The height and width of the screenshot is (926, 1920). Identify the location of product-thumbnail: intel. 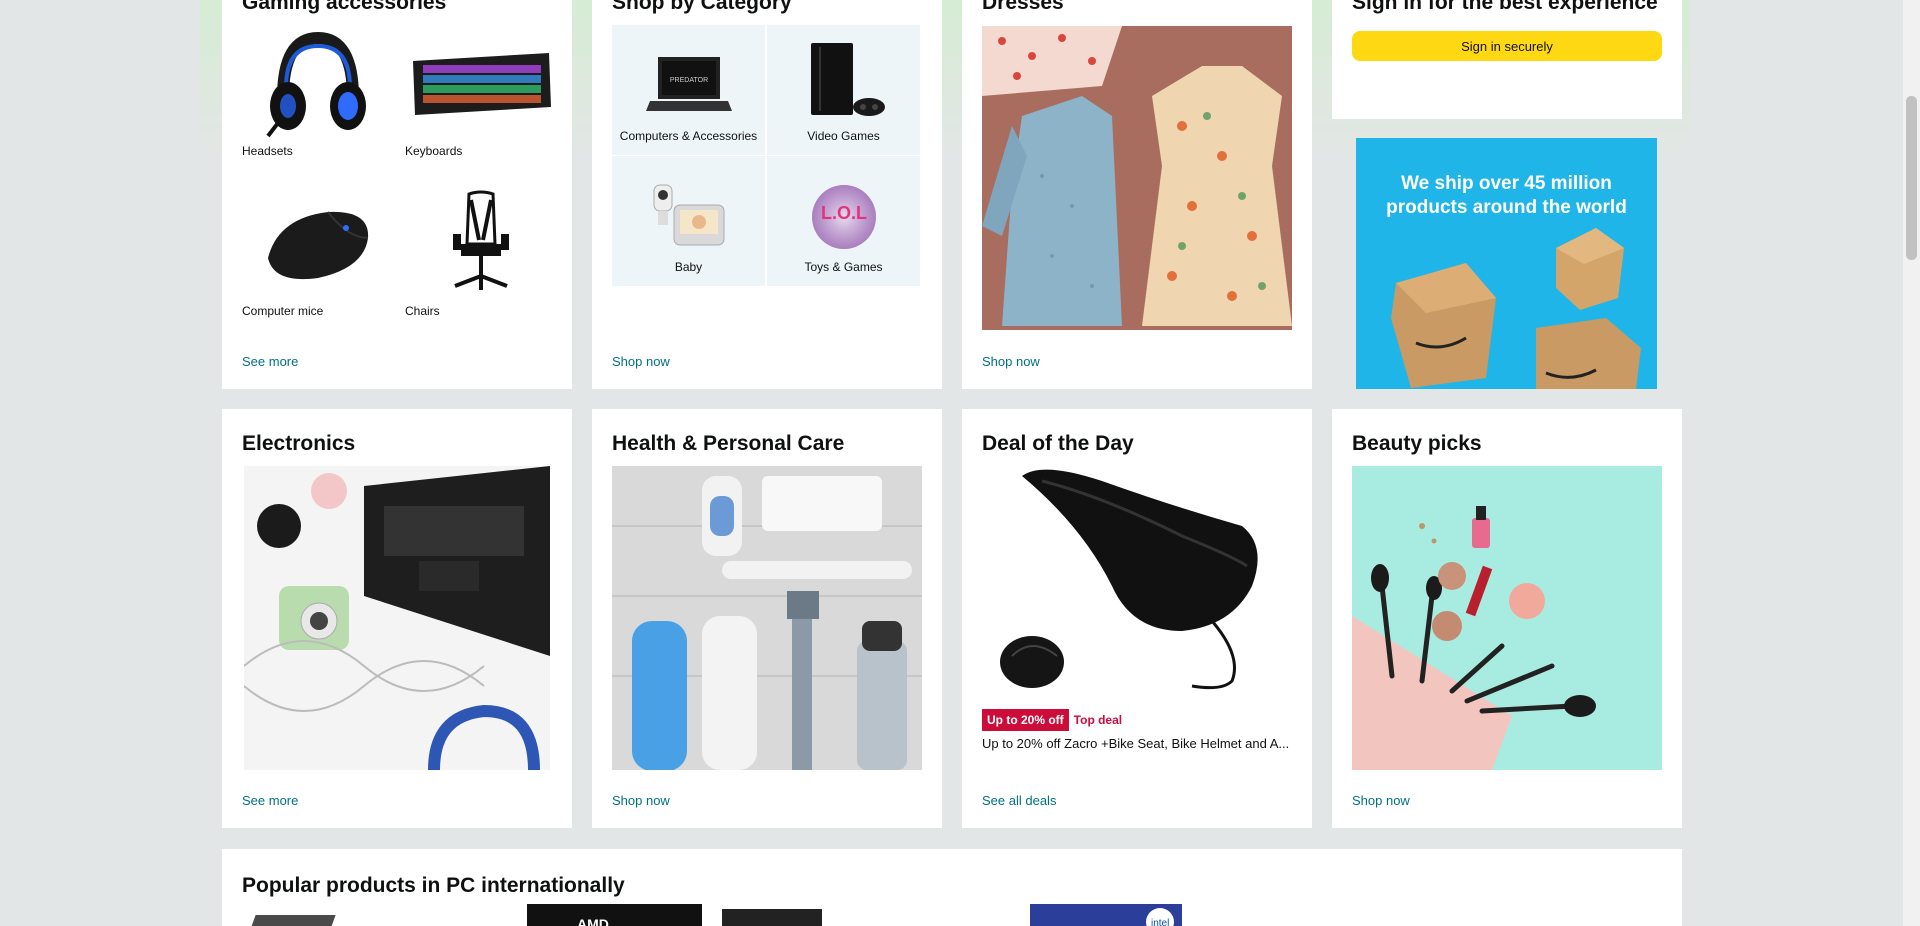
(1106, 915).